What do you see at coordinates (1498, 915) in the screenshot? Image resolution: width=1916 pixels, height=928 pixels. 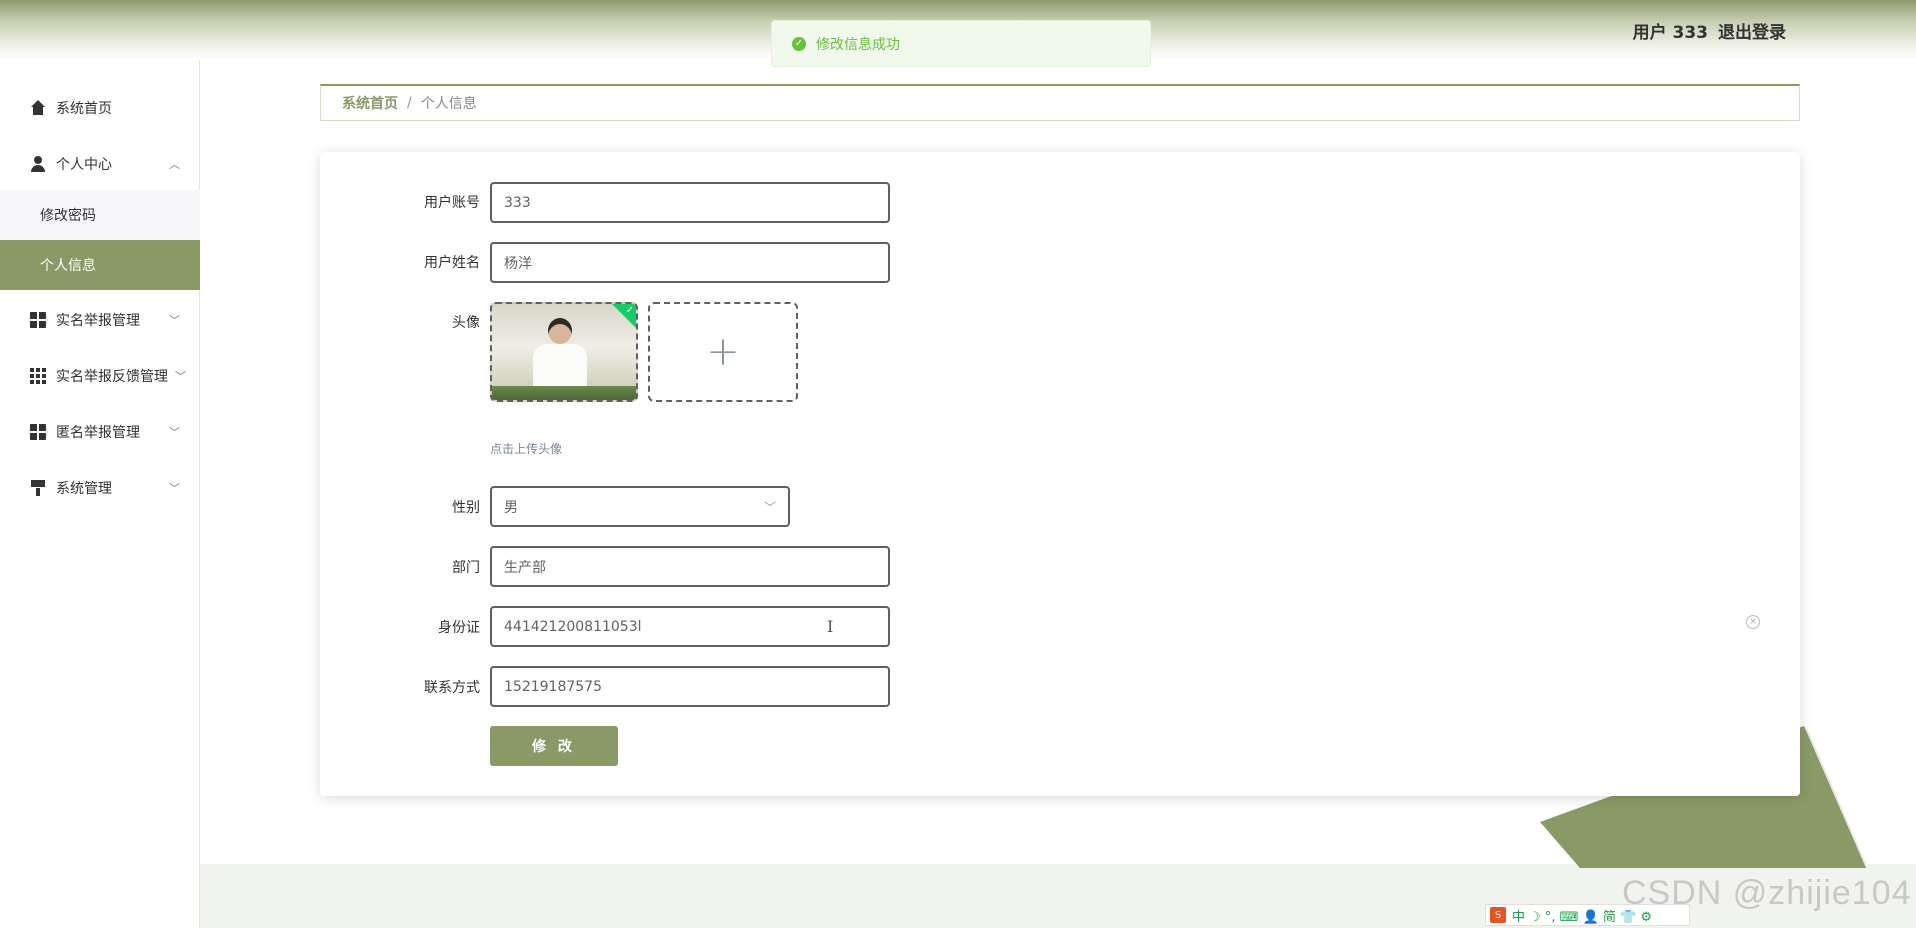 I see `ime-logo-icon: S` at bounding box center [1498, 915].